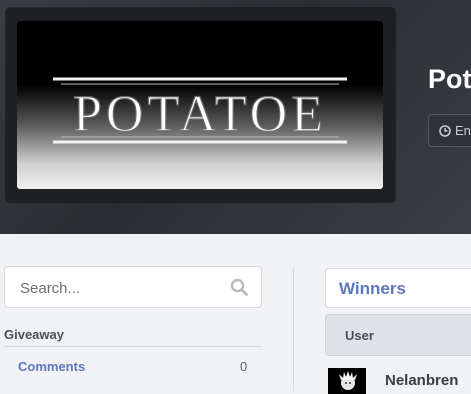 Image resolution: width=471 pixels, height=394 pixels. I want to click on avatar, so click(347, 381).